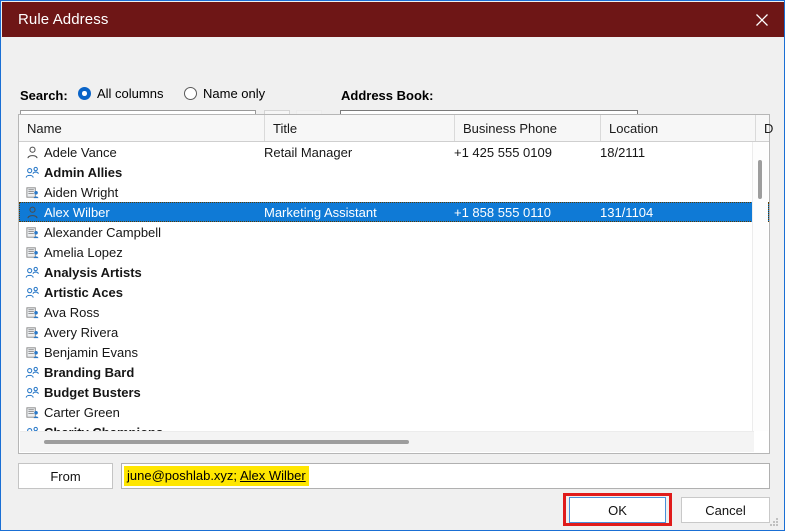  Describe the element at coordinates (190, 93) in the screenshot. I see `radio-name-only-indicator` at that location.